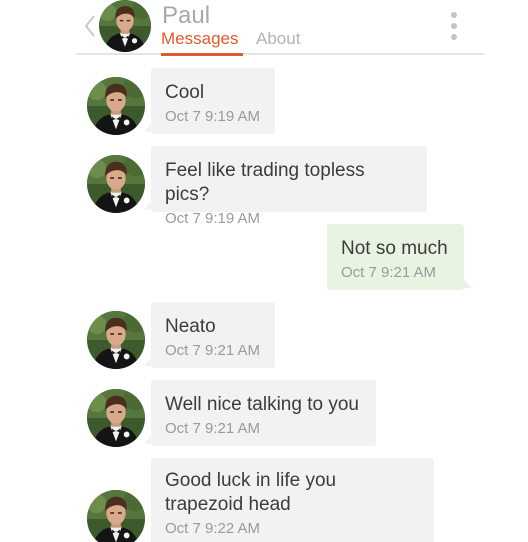 Image resolution: width=528 pixels, height=542 pixels. Describe the element at coordinates (278, 39) in the screenshot. I see `tab-about: About` at that location.